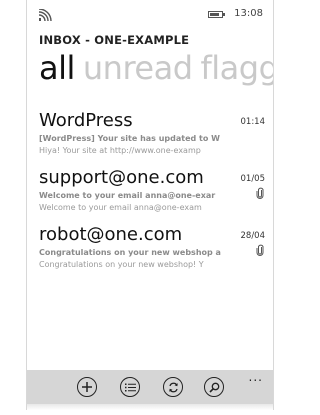 This screenshot has height=415, width=320. I want to click on select-button, so click(130, 387).